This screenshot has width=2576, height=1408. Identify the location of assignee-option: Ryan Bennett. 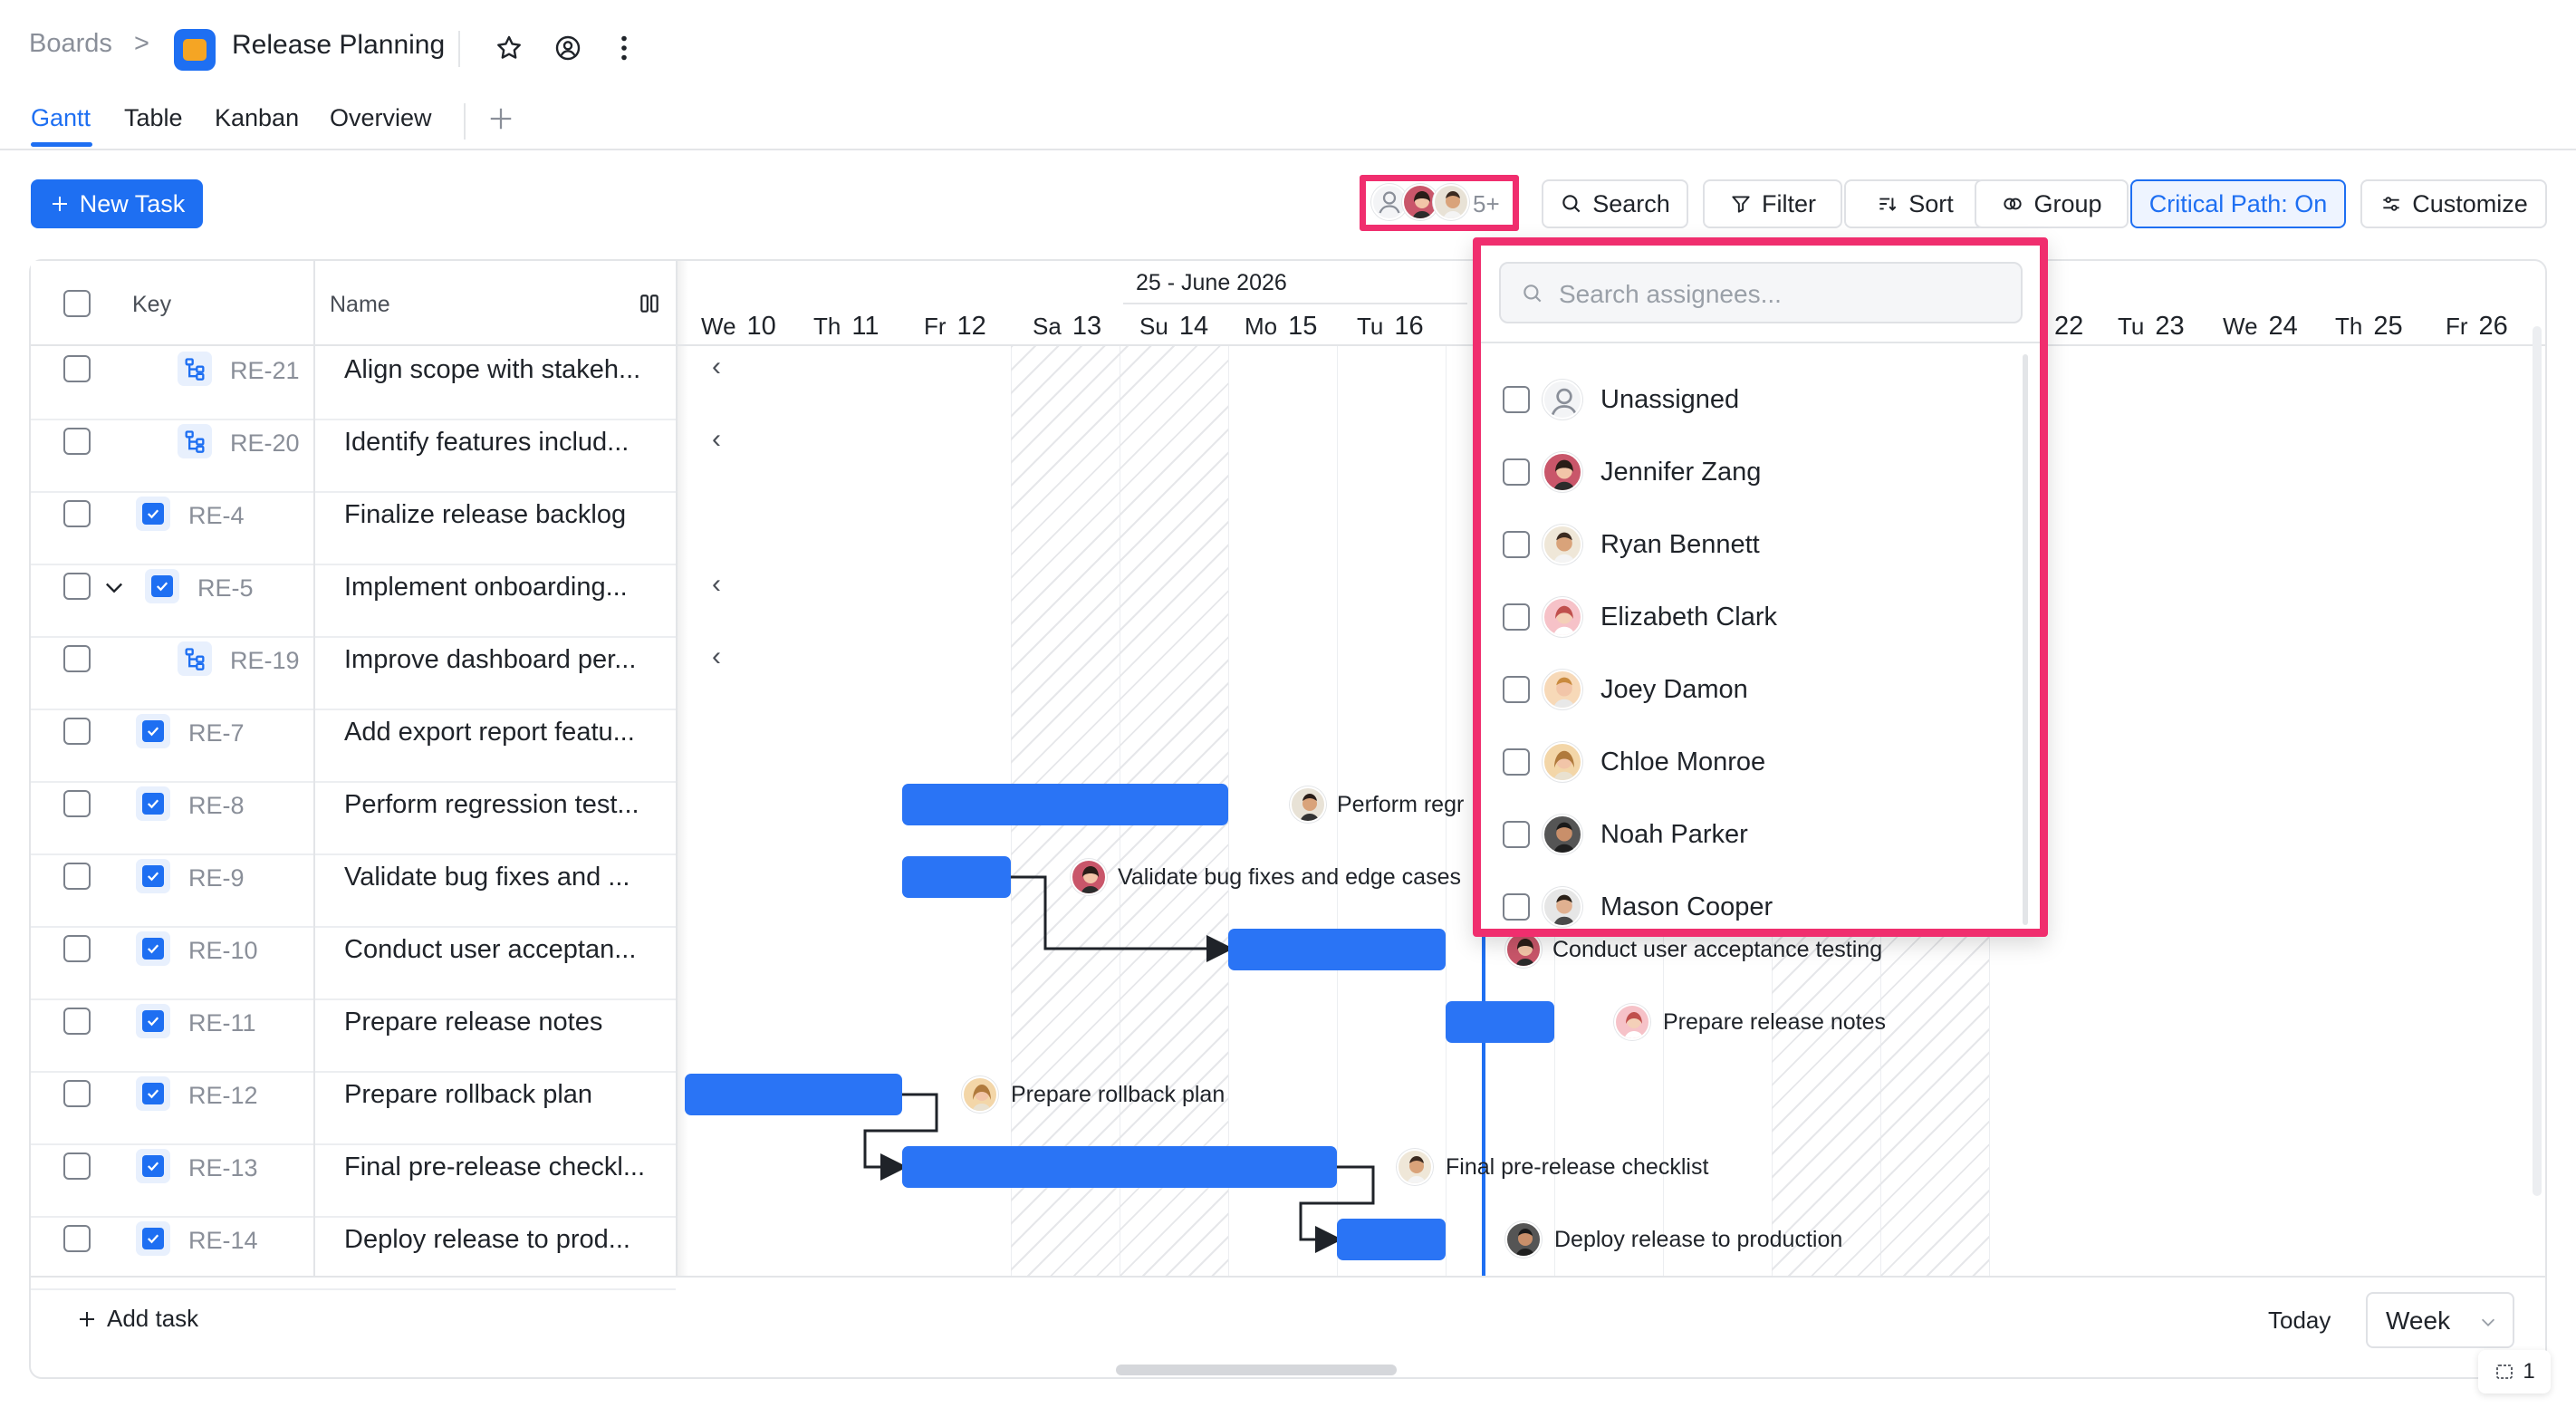
(1760, 544).